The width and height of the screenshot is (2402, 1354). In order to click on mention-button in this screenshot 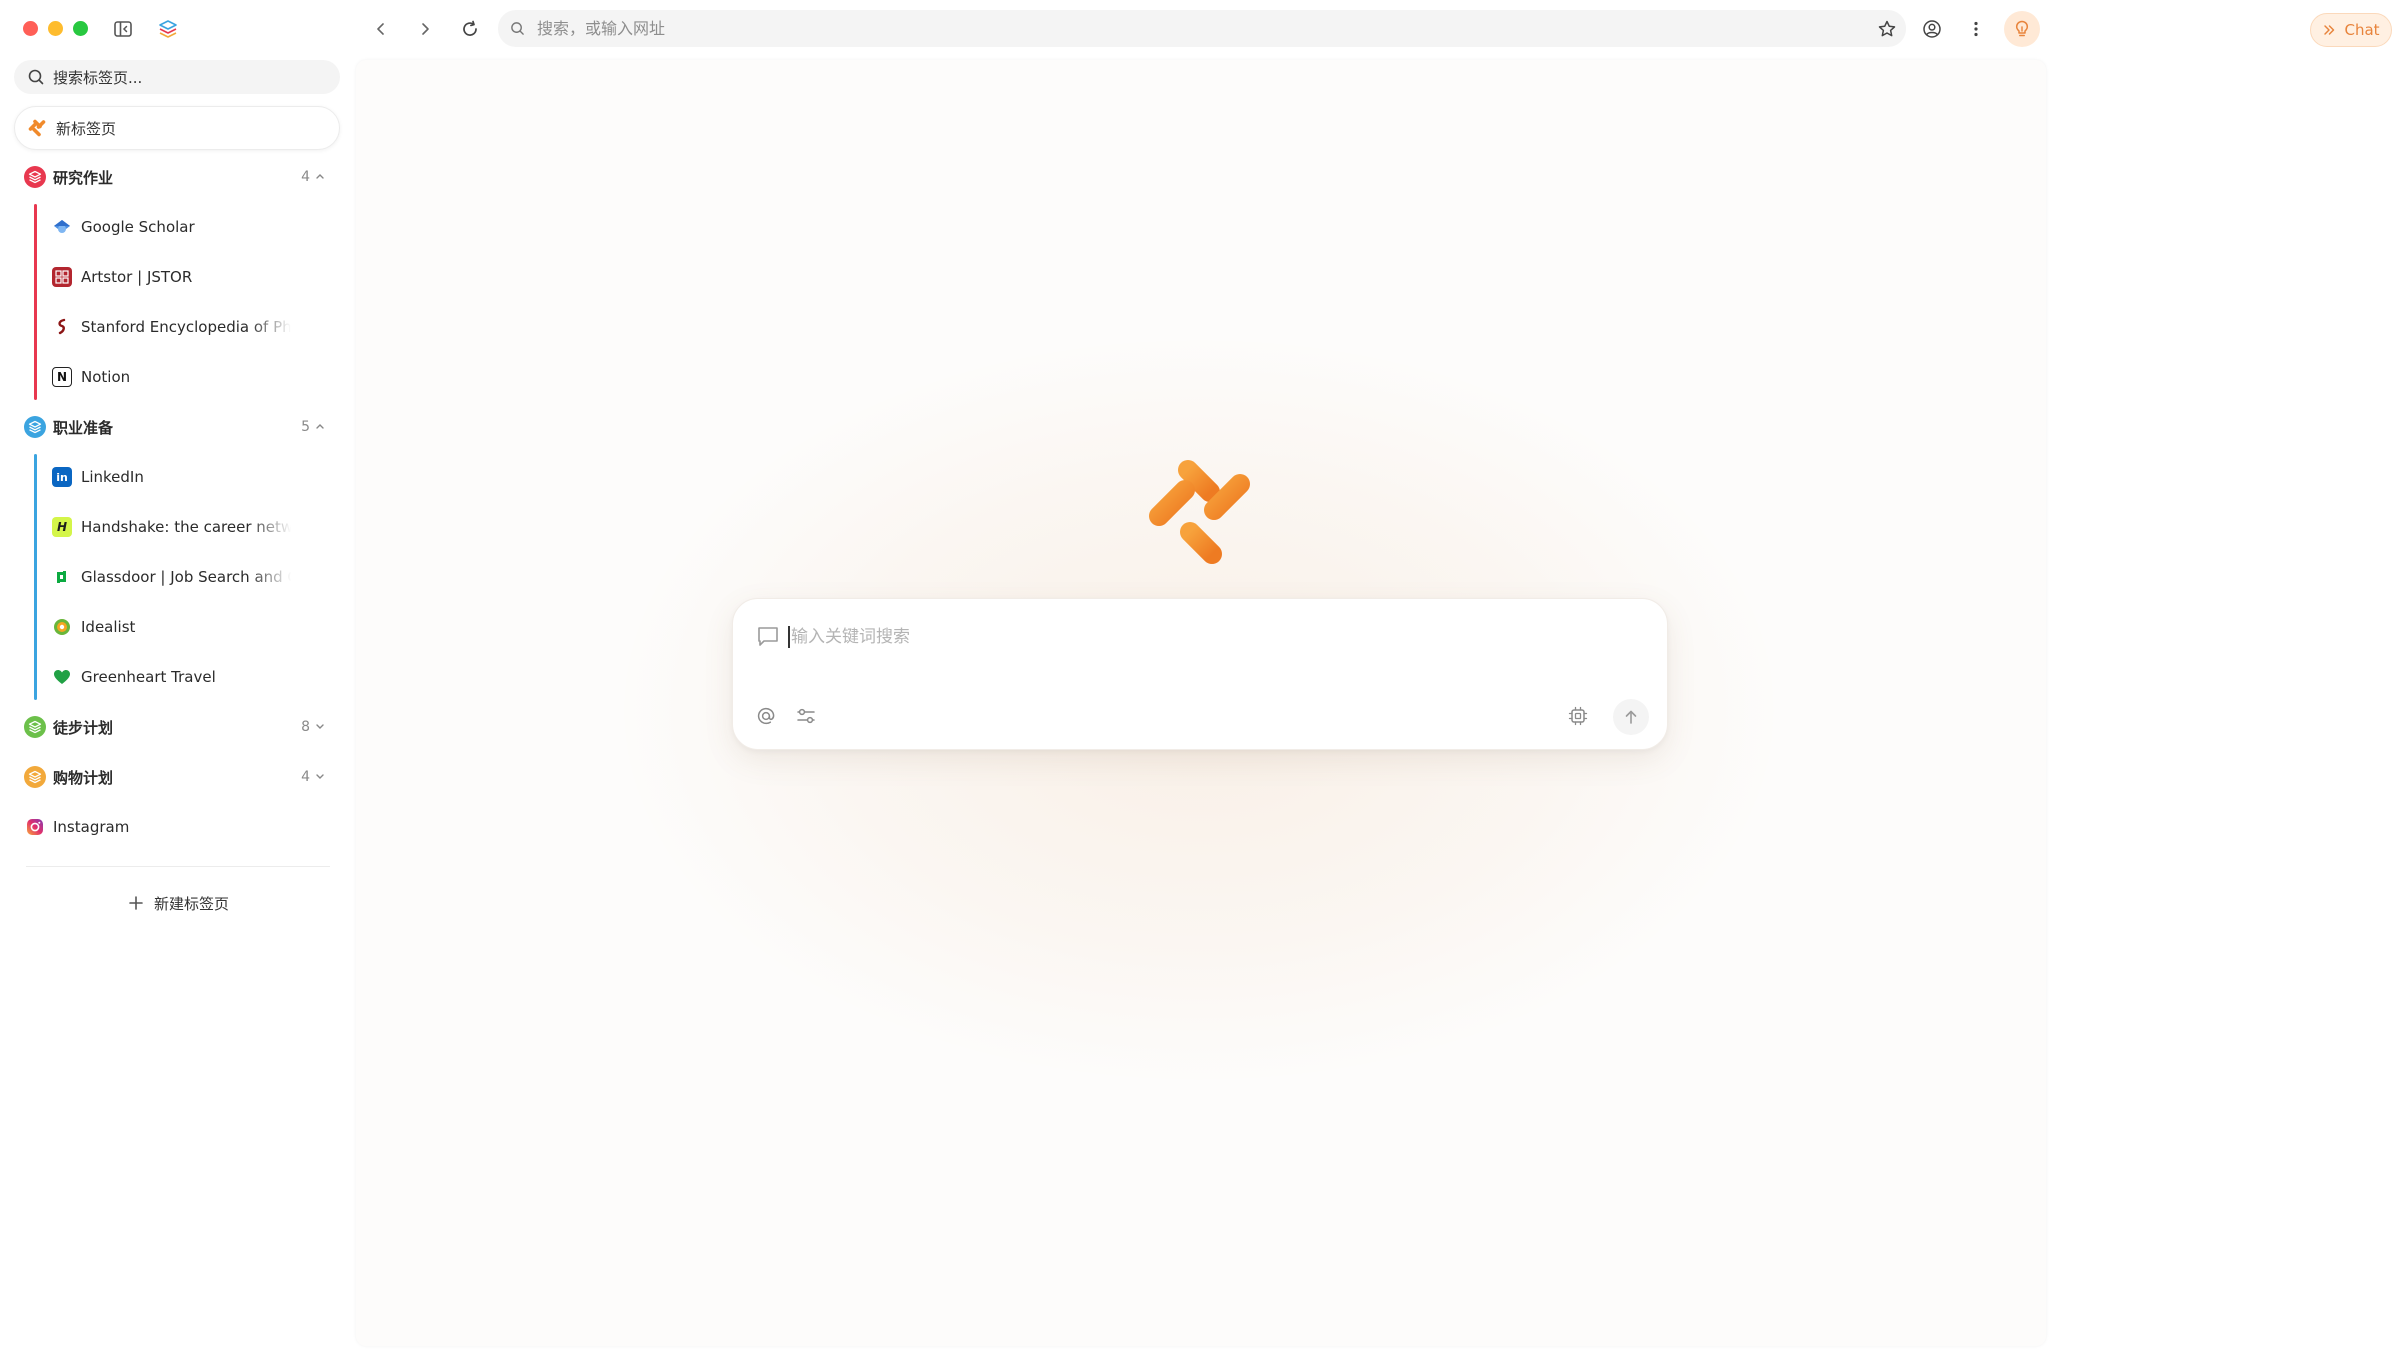, I will do `click(766, 716)`.